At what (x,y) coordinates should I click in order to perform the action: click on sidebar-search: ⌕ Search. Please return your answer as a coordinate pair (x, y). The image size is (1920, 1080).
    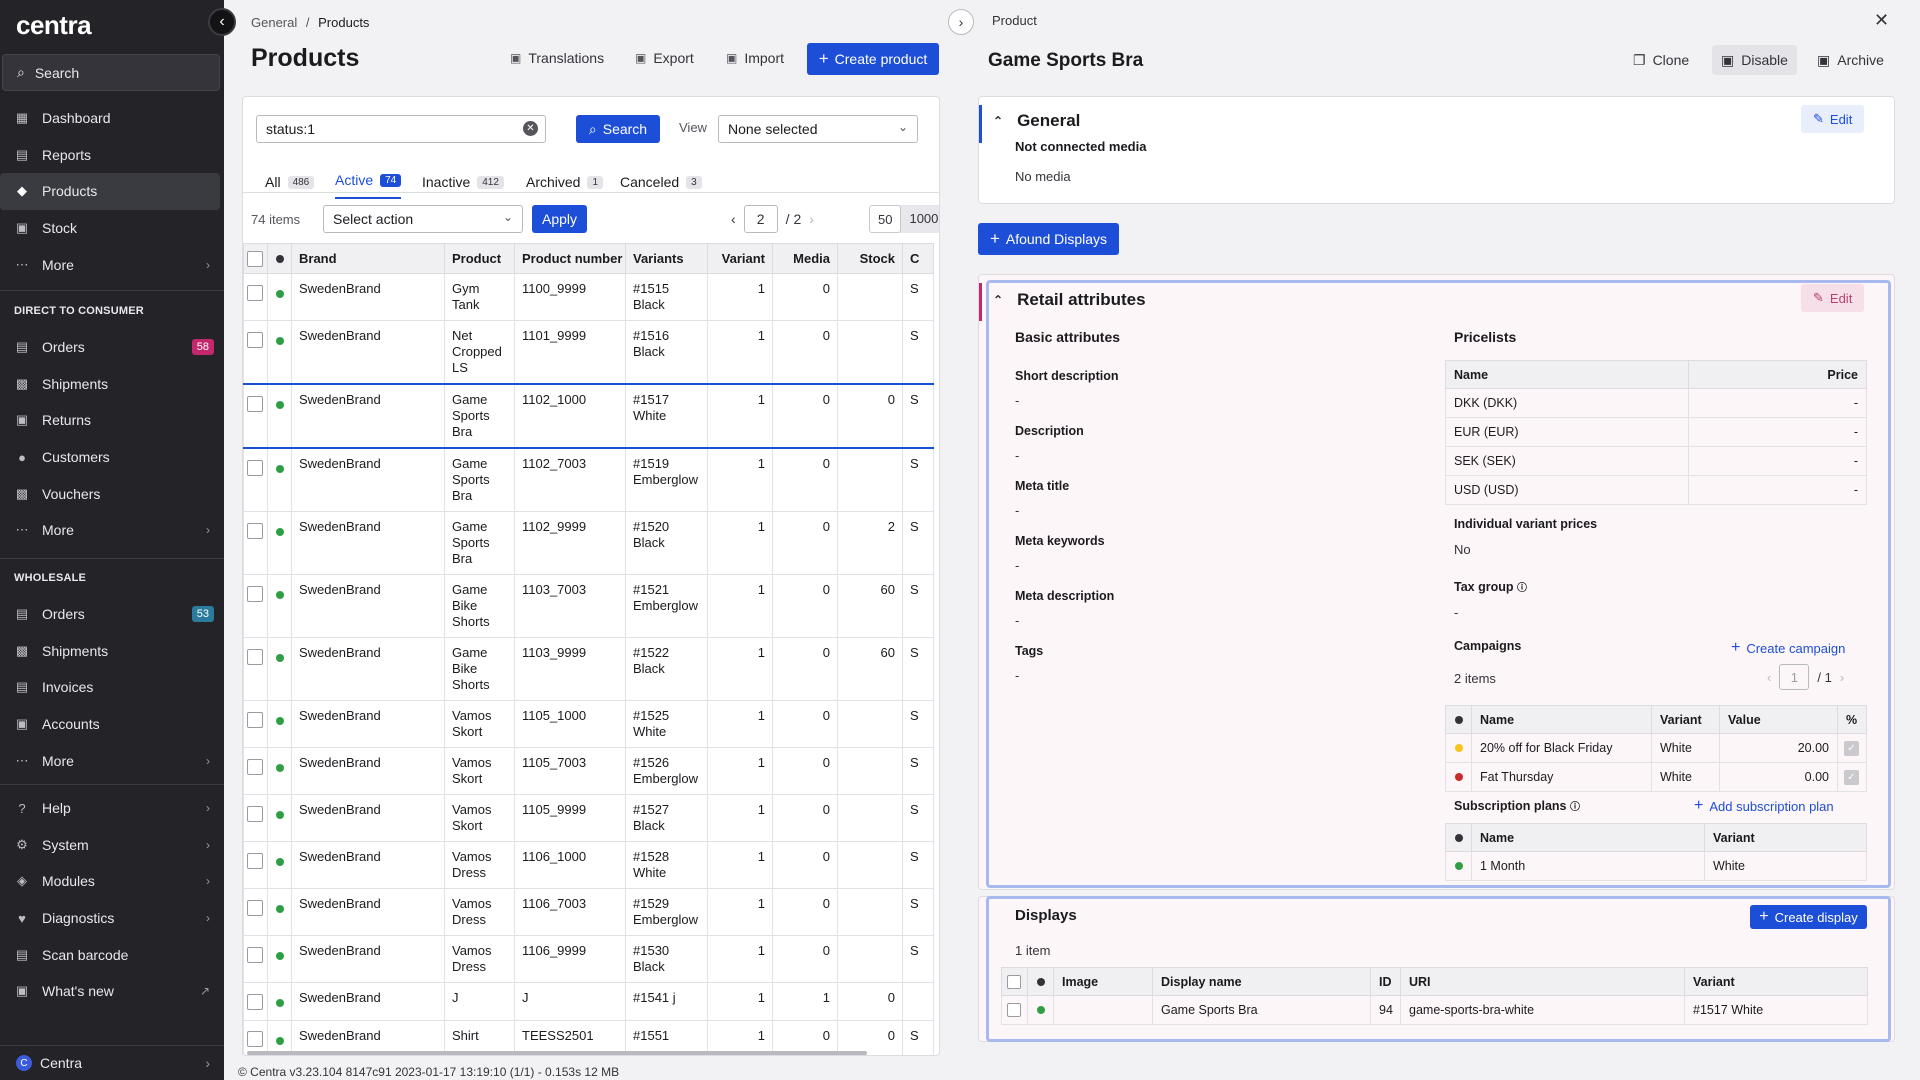
    Looking at the image, I should click on (111, 72).